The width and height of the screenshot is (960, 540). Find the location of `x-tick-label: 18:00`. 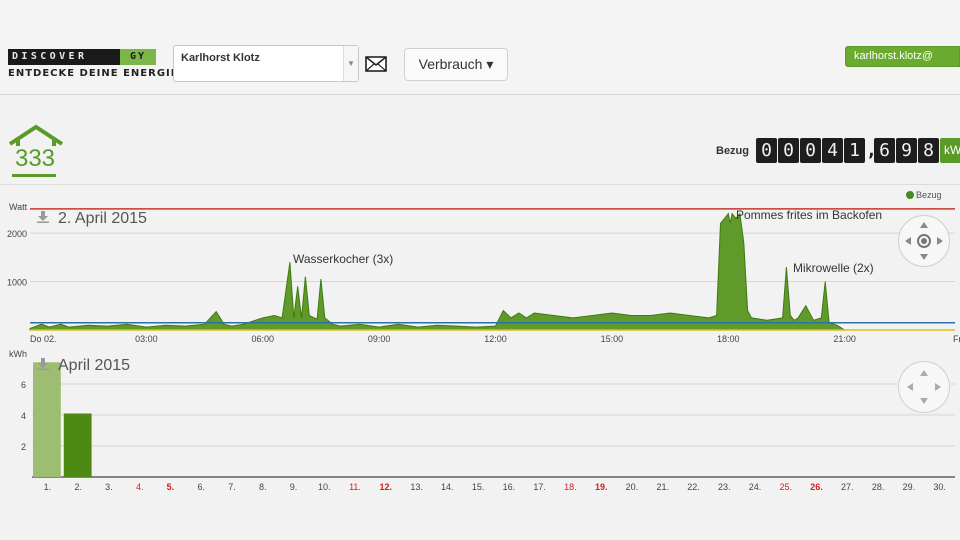

x-tick-label: 18:00 is located at coordinates (728, 339).